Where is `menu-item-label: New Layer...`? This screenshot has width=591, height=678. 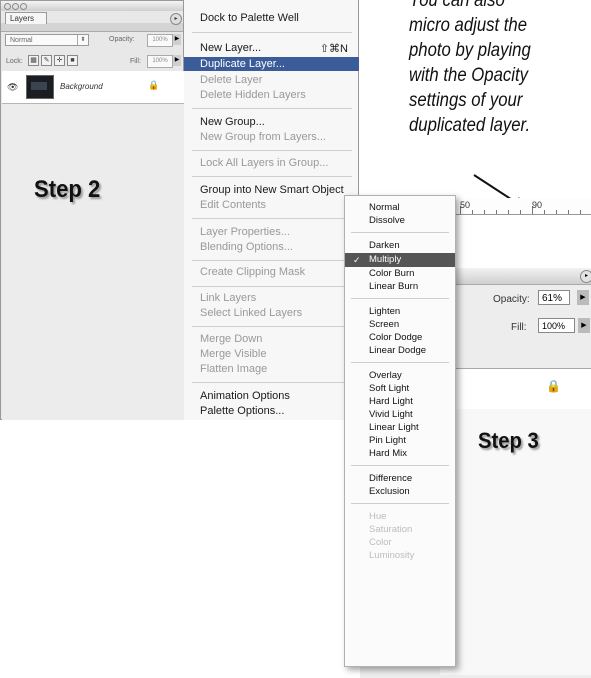
menu-item-label: New Layer... is located at coordinates (231, 48).